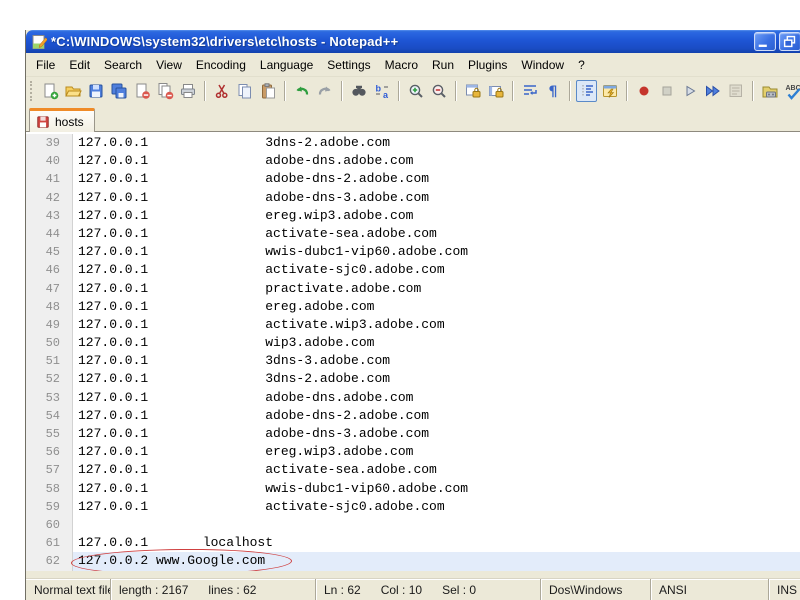 The width and height of the screenshot is (800, 600). What do you see at coordinates (141, 91) in the screenshot?
I see `close-file-button` at bounding box center [141, 91].